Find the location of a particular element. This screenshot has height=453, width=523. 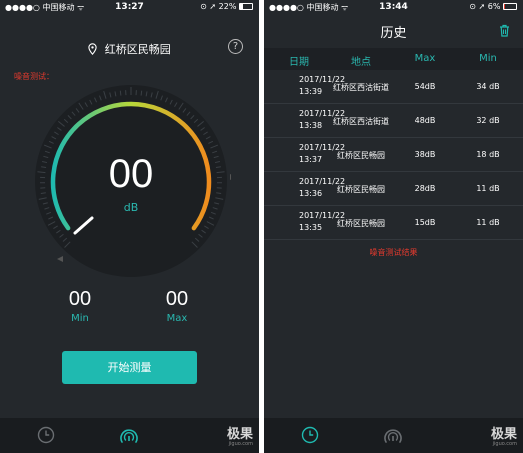

column-min: Min is located at coordinates (488, 58).